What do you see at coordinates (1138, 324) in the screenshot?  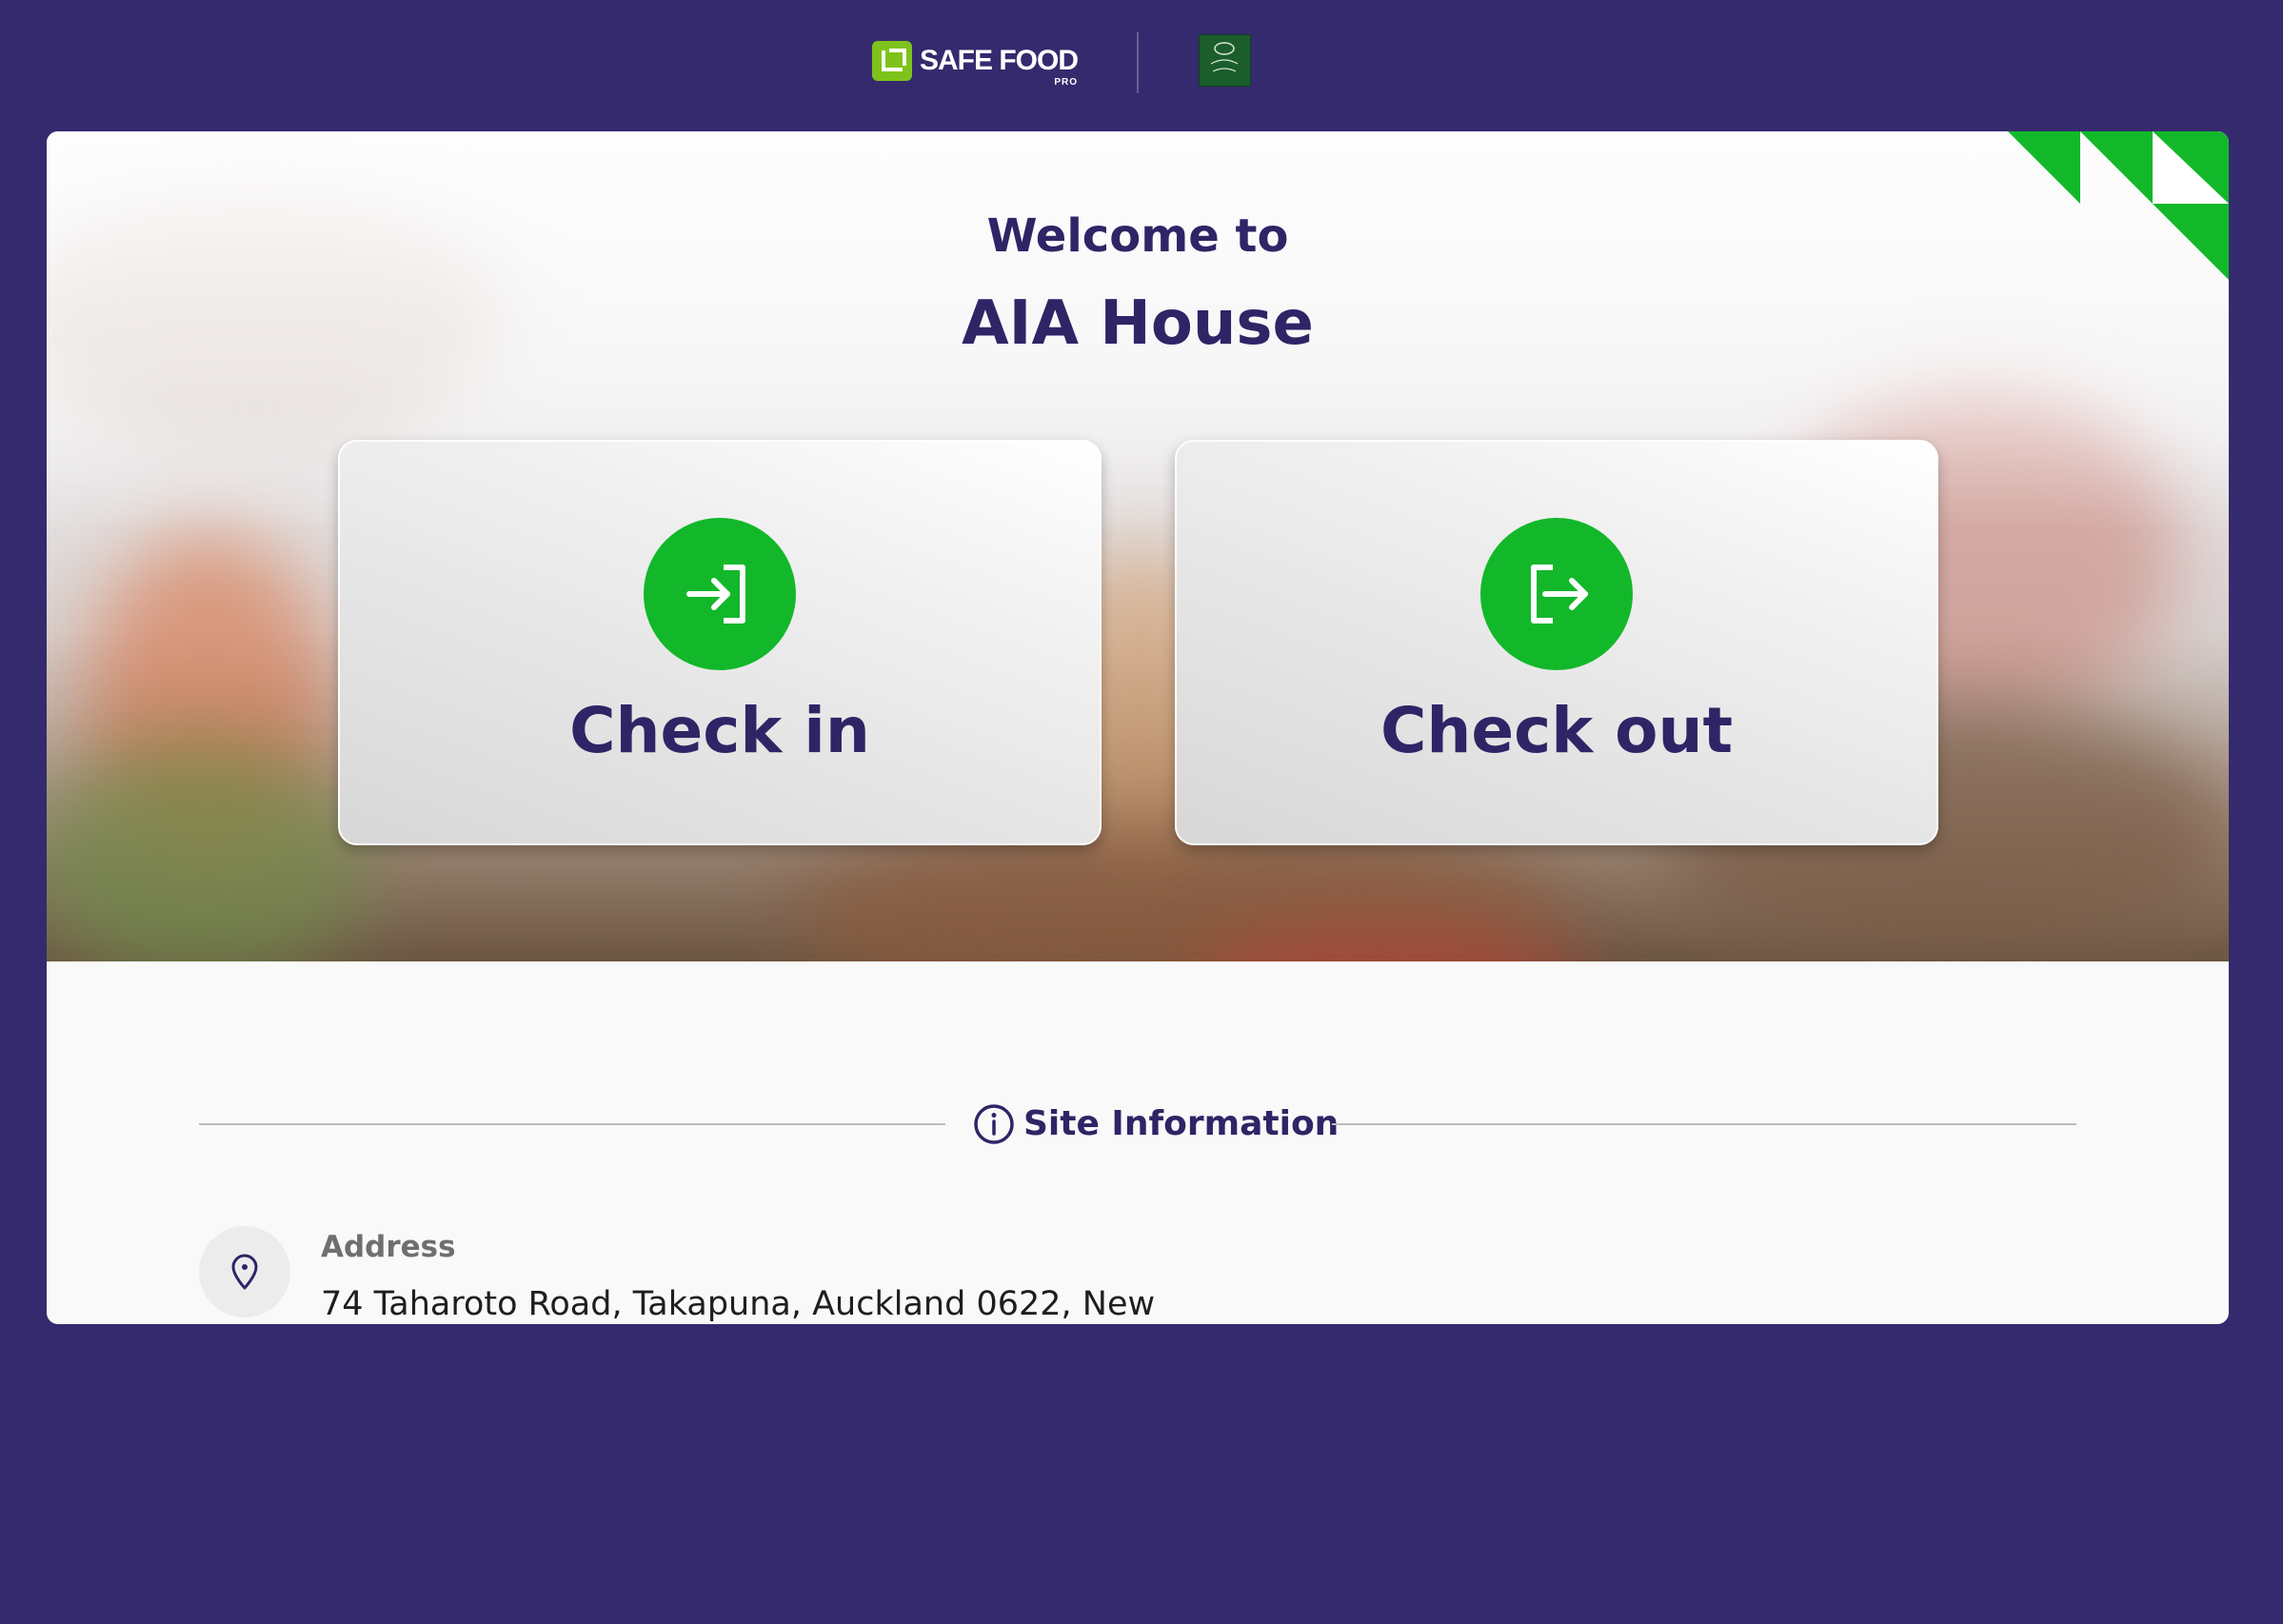 I see `site-name: AIA House` at bounding box center [1138, 324].